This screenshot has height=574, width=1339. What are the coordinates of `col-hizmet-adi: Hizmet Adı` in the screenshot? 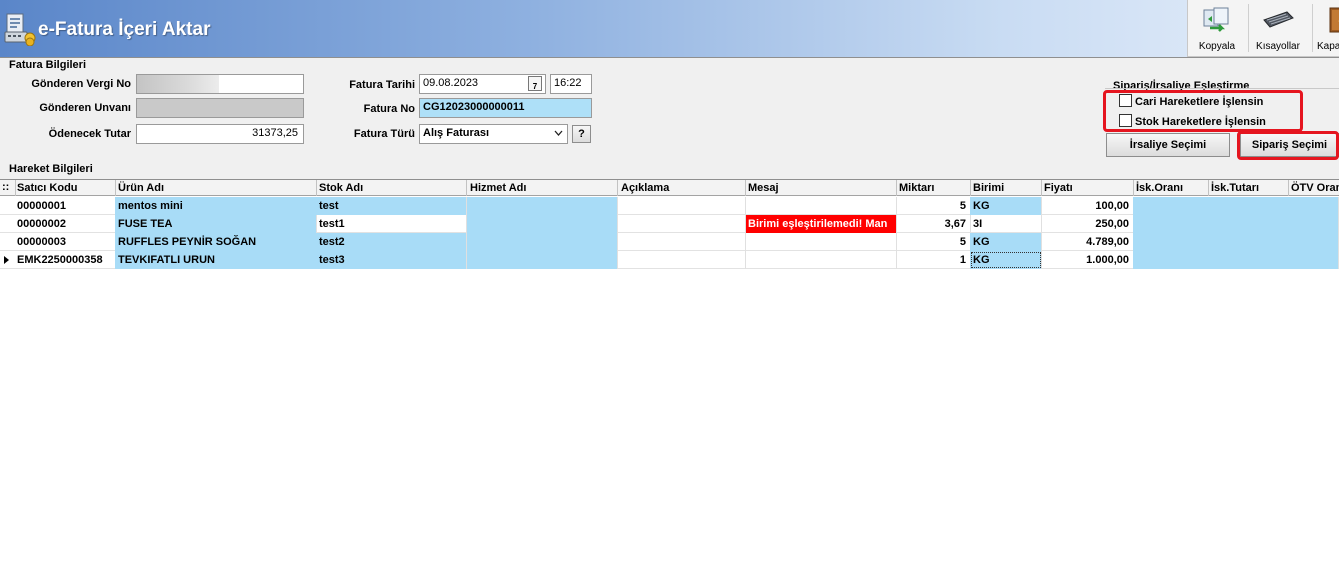 It's located at (542, 188).